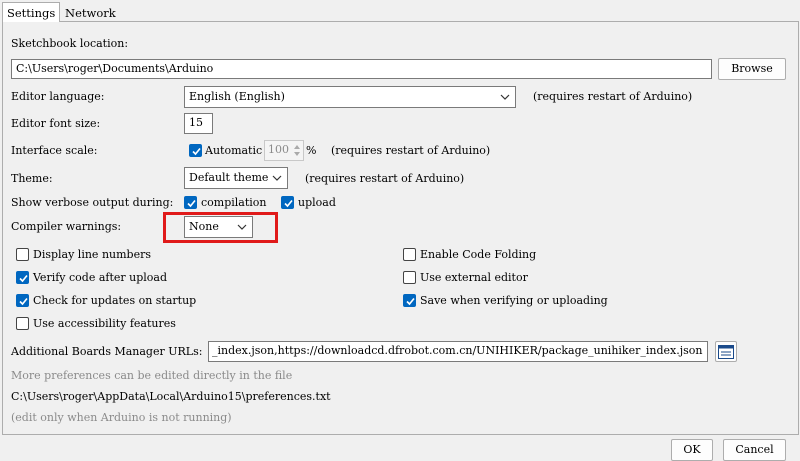 This screenshot has height=461, width=800. What do you see at coordinates (361, 69) in the screenshot?
I see `sketchbook-path-field: C:\Users\roger\Documents\Arduino` at bounding box center [361, 69].